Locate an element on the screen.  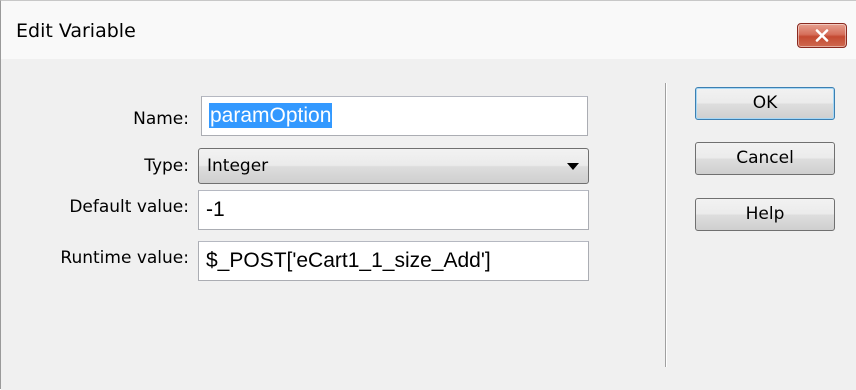
dialog-title: Edit Variable is located at coordinates (76, 31).